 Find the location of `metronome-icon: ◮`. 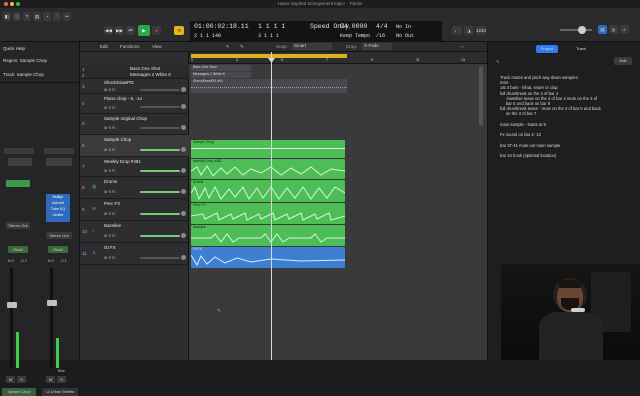

metronome-icon: ◮ is located at coordinates (469, 30).